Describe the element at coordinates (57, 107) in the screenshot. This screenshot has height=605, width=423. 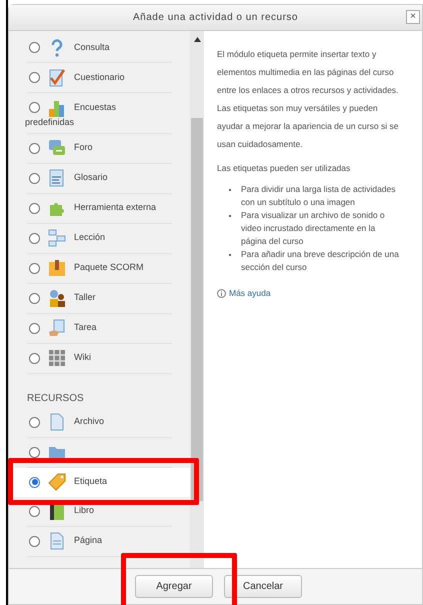
I see `bar-chart-icon` at that location.